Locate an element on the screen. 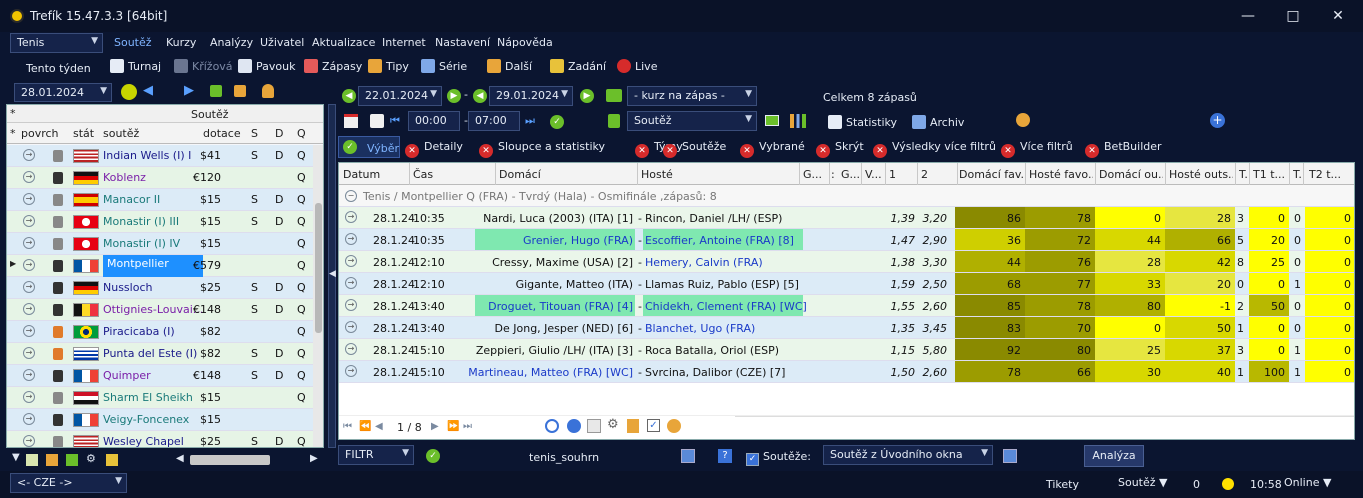  coins-icon is located at coordinates (1023, 120).